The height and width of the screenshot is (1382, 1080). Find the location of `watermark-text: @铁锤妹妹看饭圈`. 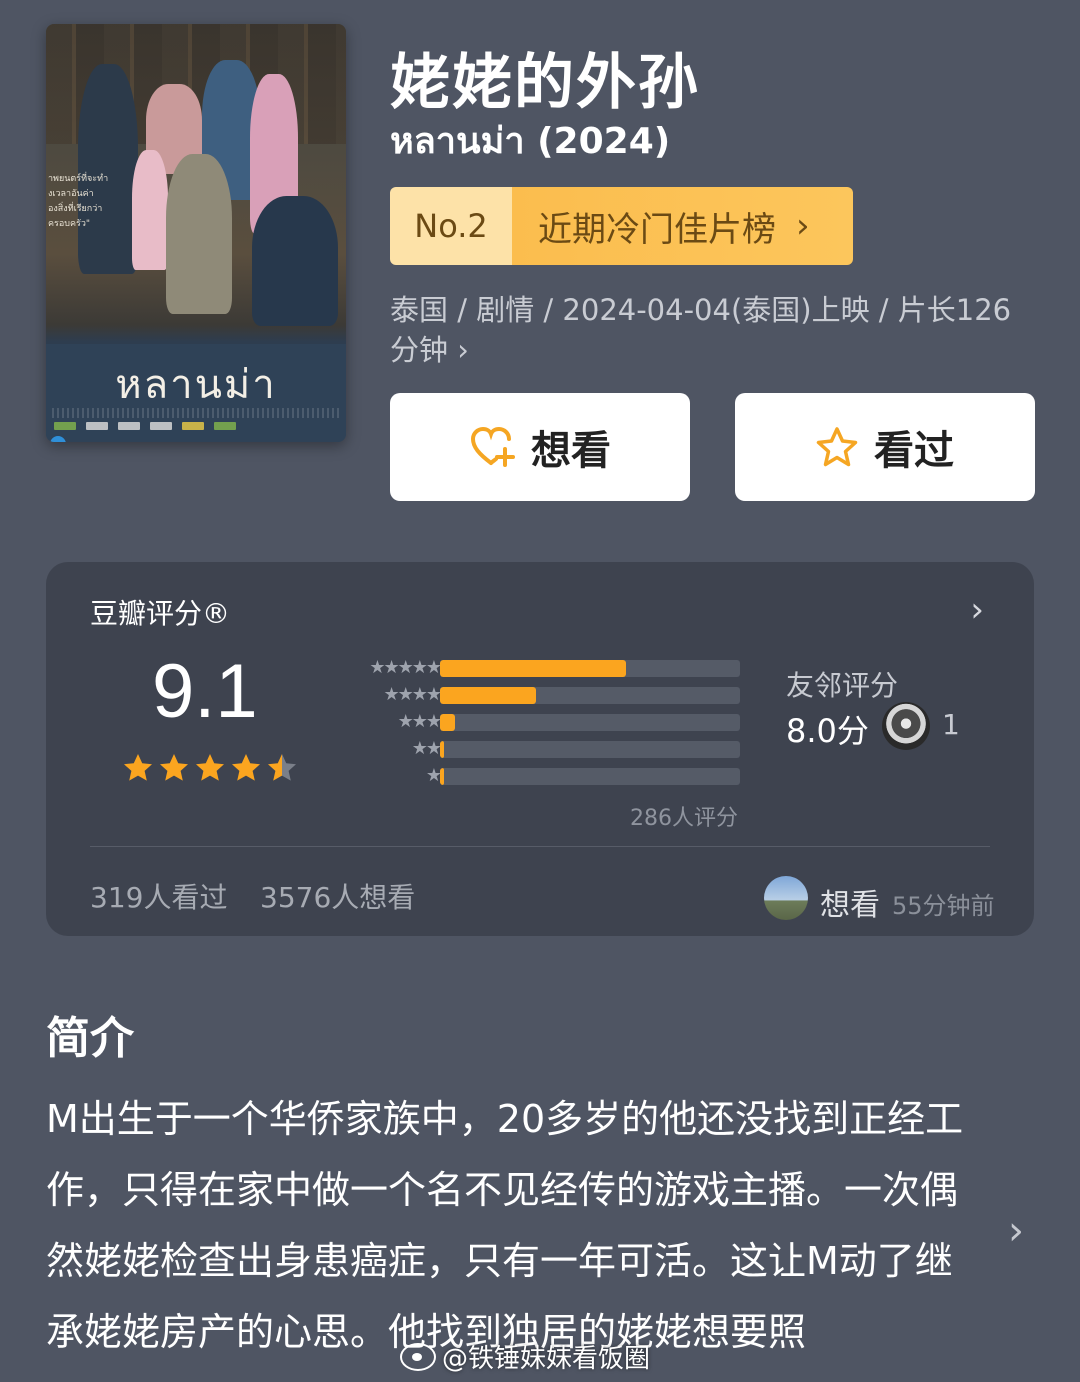

watermark-text: @铁锤妹妹看饭圈 is located at coordinates (546, 1359).